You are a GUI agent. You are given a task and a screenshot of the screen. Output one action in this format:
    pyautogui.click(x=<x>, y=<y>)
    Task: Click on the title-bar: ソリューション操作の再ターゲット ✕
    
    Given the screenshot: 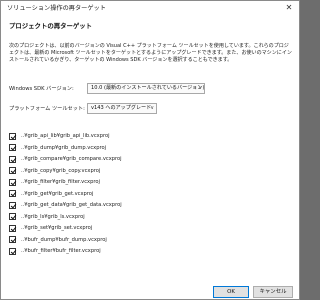 What is the action you would take?
    pyautogui.click(x=150, y=8)
    